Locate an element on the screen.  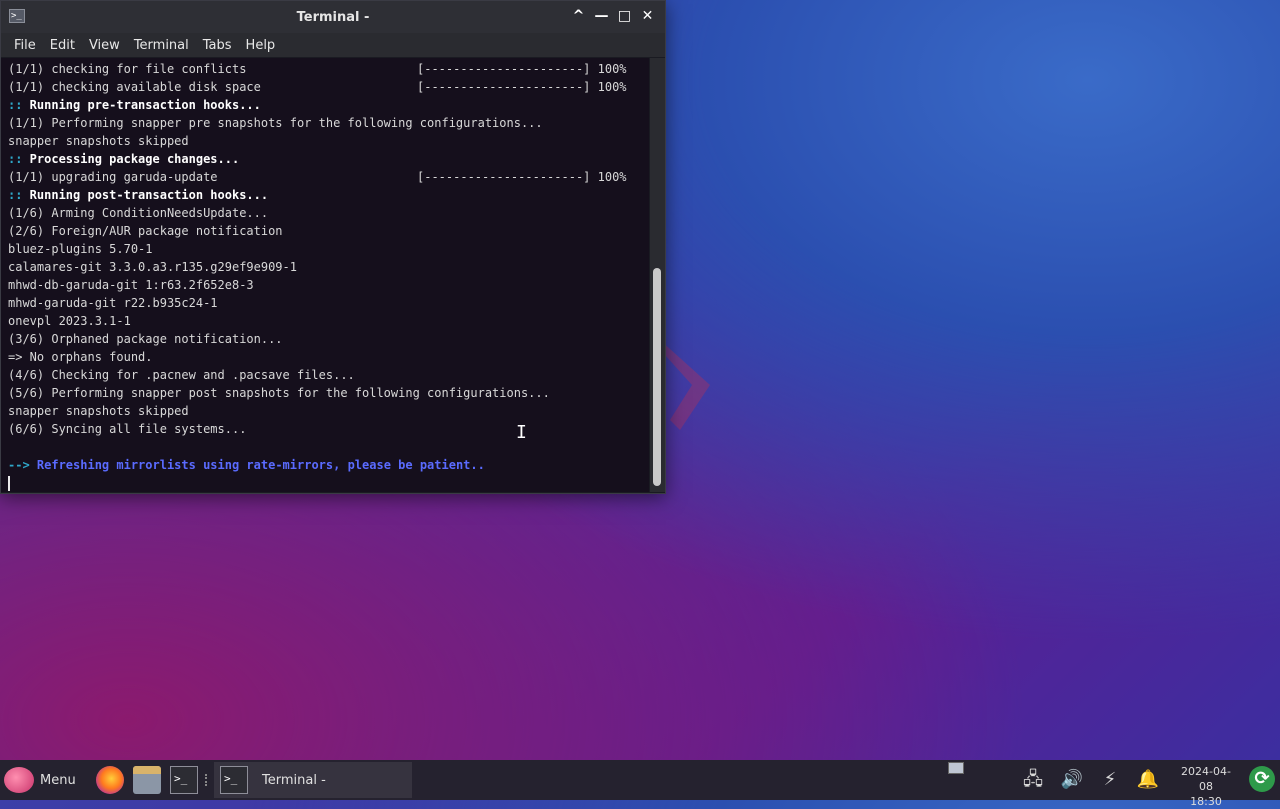
garuda-eagle-icon is located at coordinates (19, 780).